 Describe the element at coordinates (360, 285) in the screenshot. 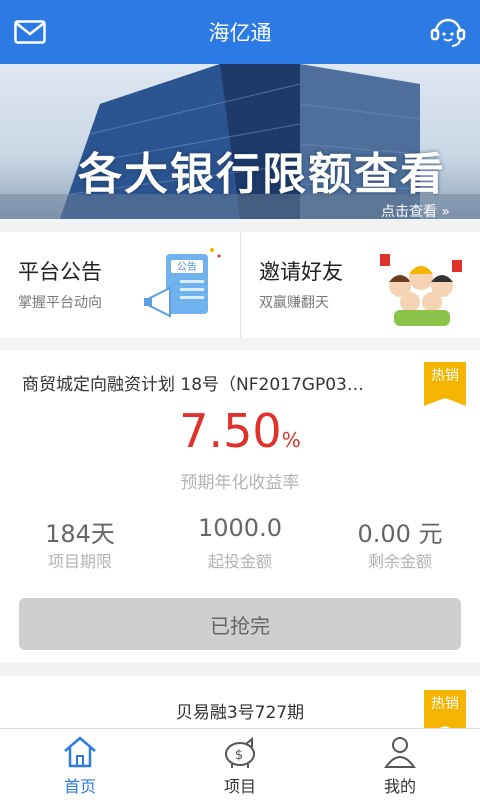

I see `invite-friends-card: 邀请好友 双赢赚翻天` at that location.